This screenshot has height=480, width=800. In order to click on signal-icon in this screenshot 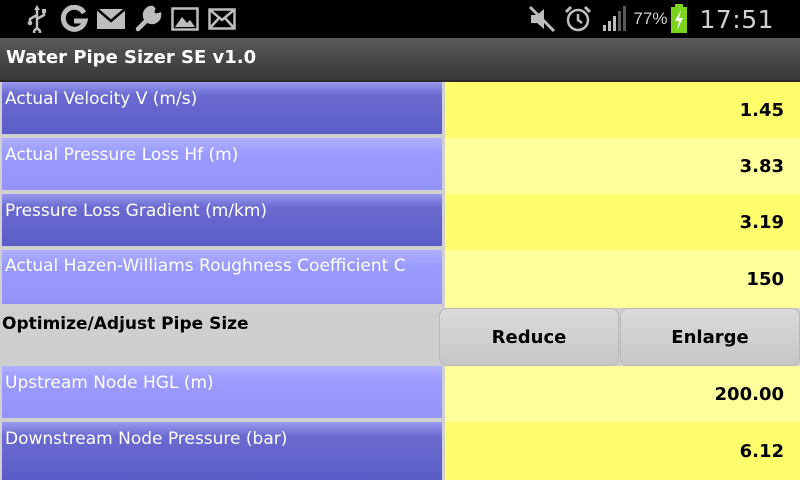, I will do `click(614, 19)`.